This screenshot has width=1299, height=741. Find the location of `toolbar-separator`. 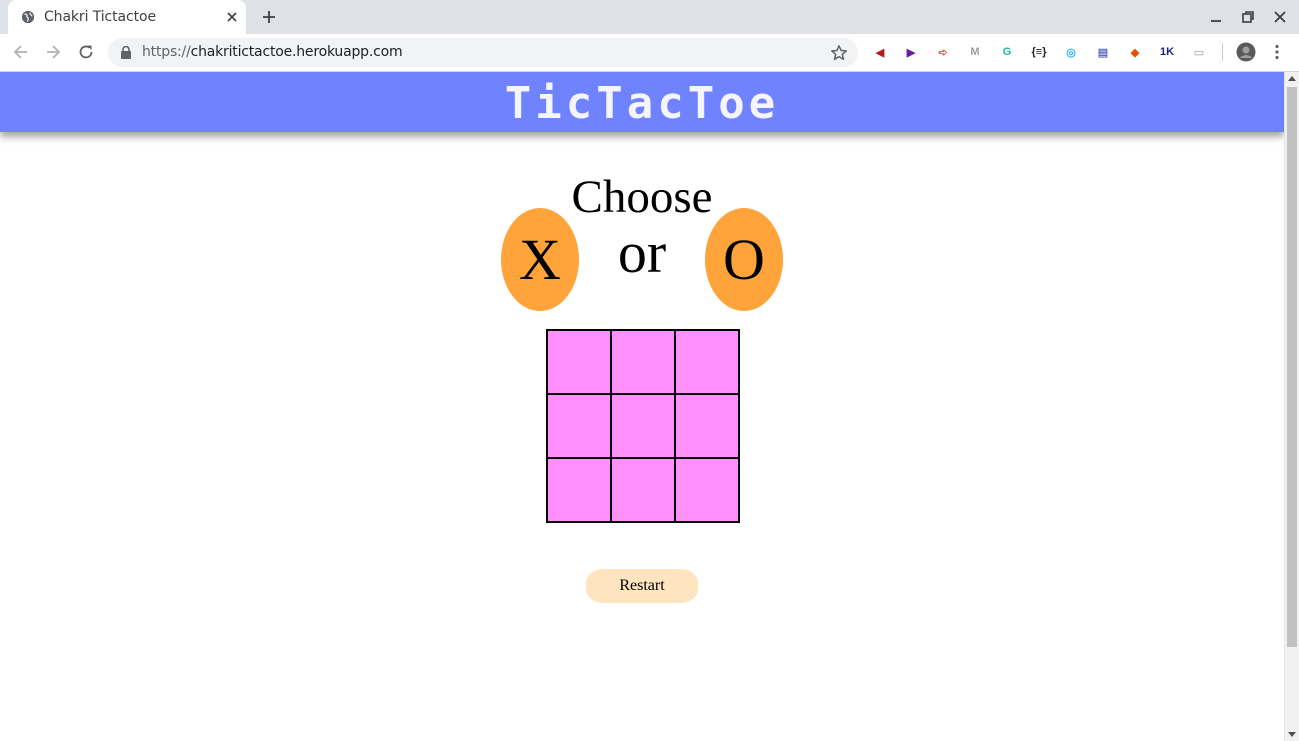

toolbar-separator is located at coordinates (1222, 52).